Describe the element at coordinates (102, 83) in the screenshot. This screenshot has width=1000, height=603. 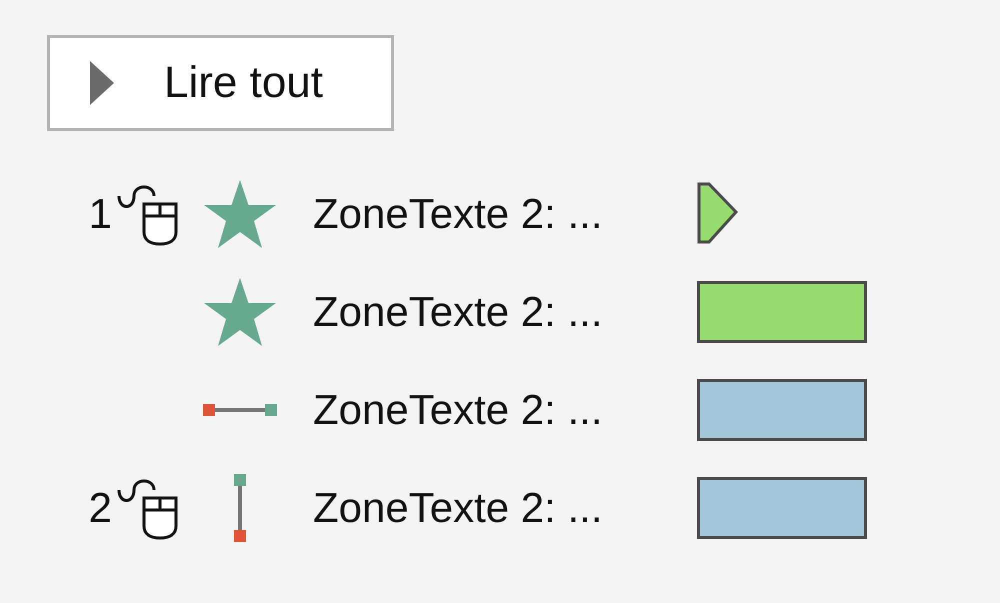
I see `play-icon` at that location.